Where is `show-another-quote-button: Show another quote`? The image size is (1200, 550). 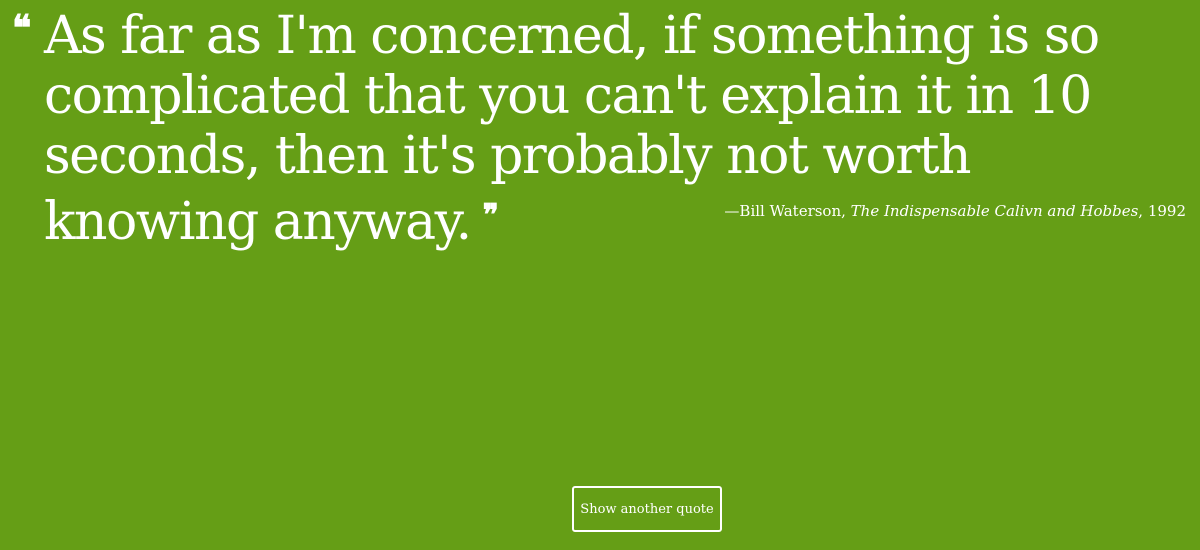 show-another-quote-button: Show another quote is located at coordinates (647, 509).